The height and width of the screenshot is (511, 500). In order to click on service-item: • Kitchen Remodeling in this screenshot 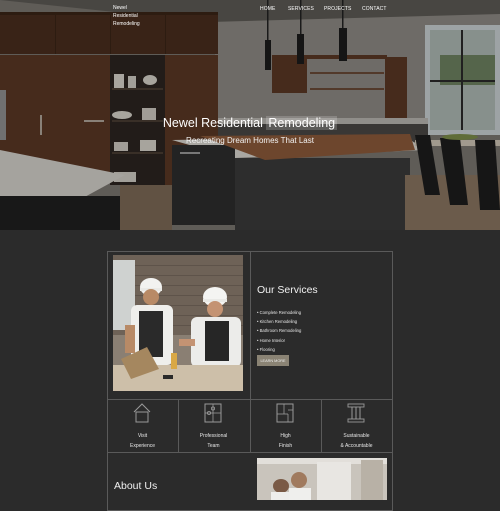, I will do `click(277, 322)`.